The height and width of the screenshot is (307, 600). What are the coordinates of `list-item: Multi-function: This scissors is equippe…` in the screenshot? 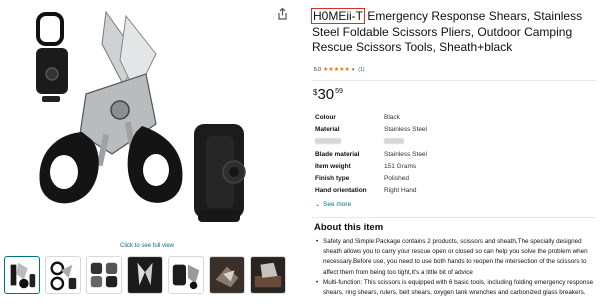 It's located at (457, 288).